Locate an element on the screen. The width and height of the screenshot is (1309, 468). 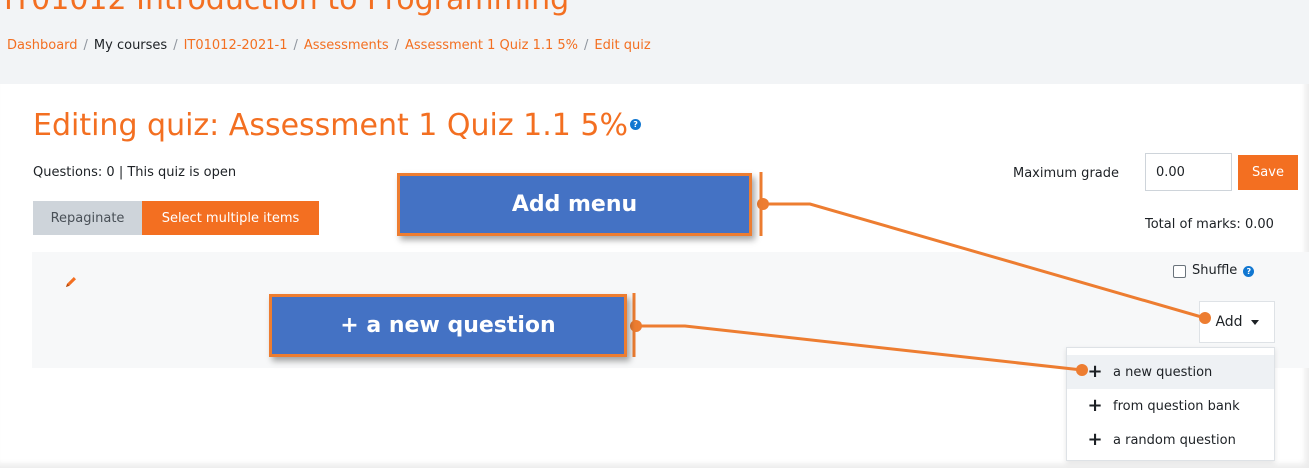
breadcrumb-assessments: Assessments is located at coordinates (346, 45).